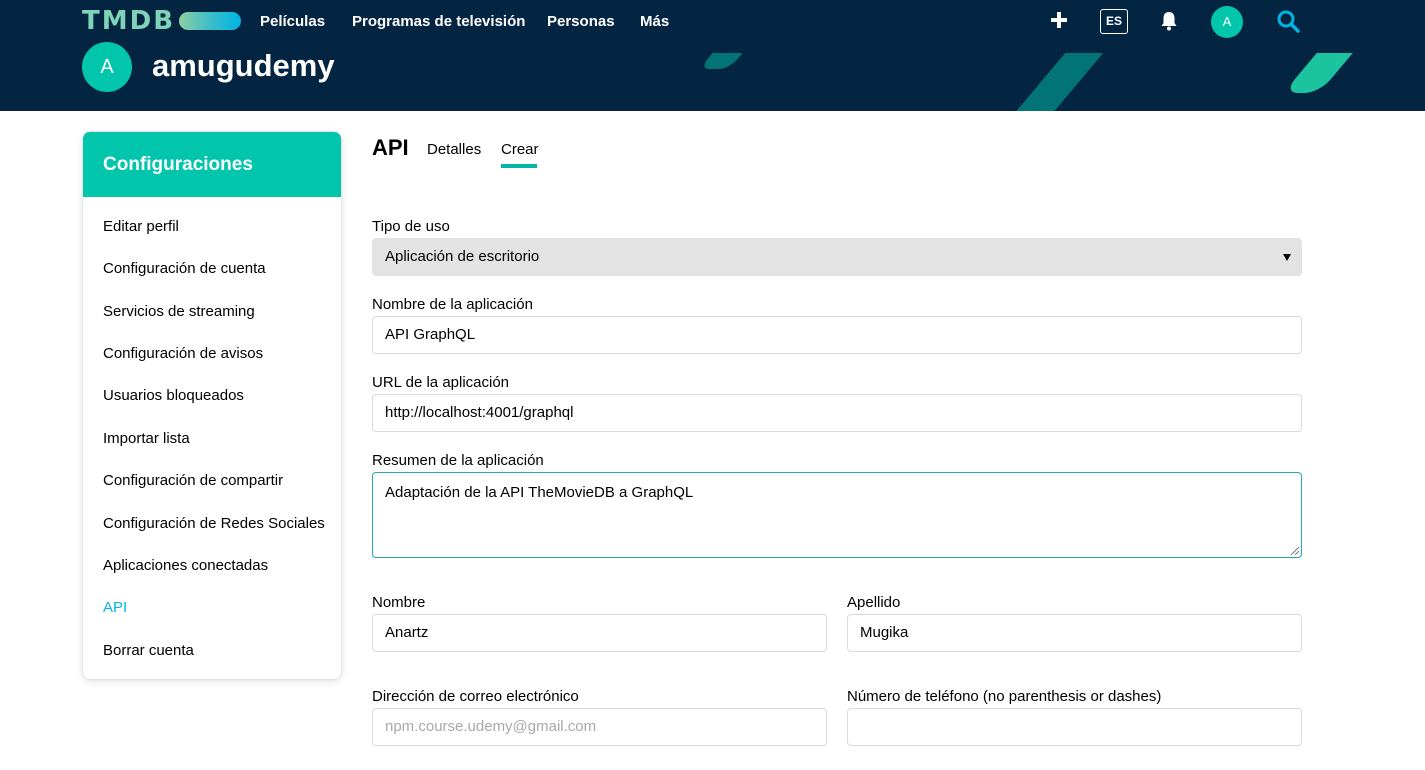  I want to click on tab-details: Detalles, so click(454, 149).